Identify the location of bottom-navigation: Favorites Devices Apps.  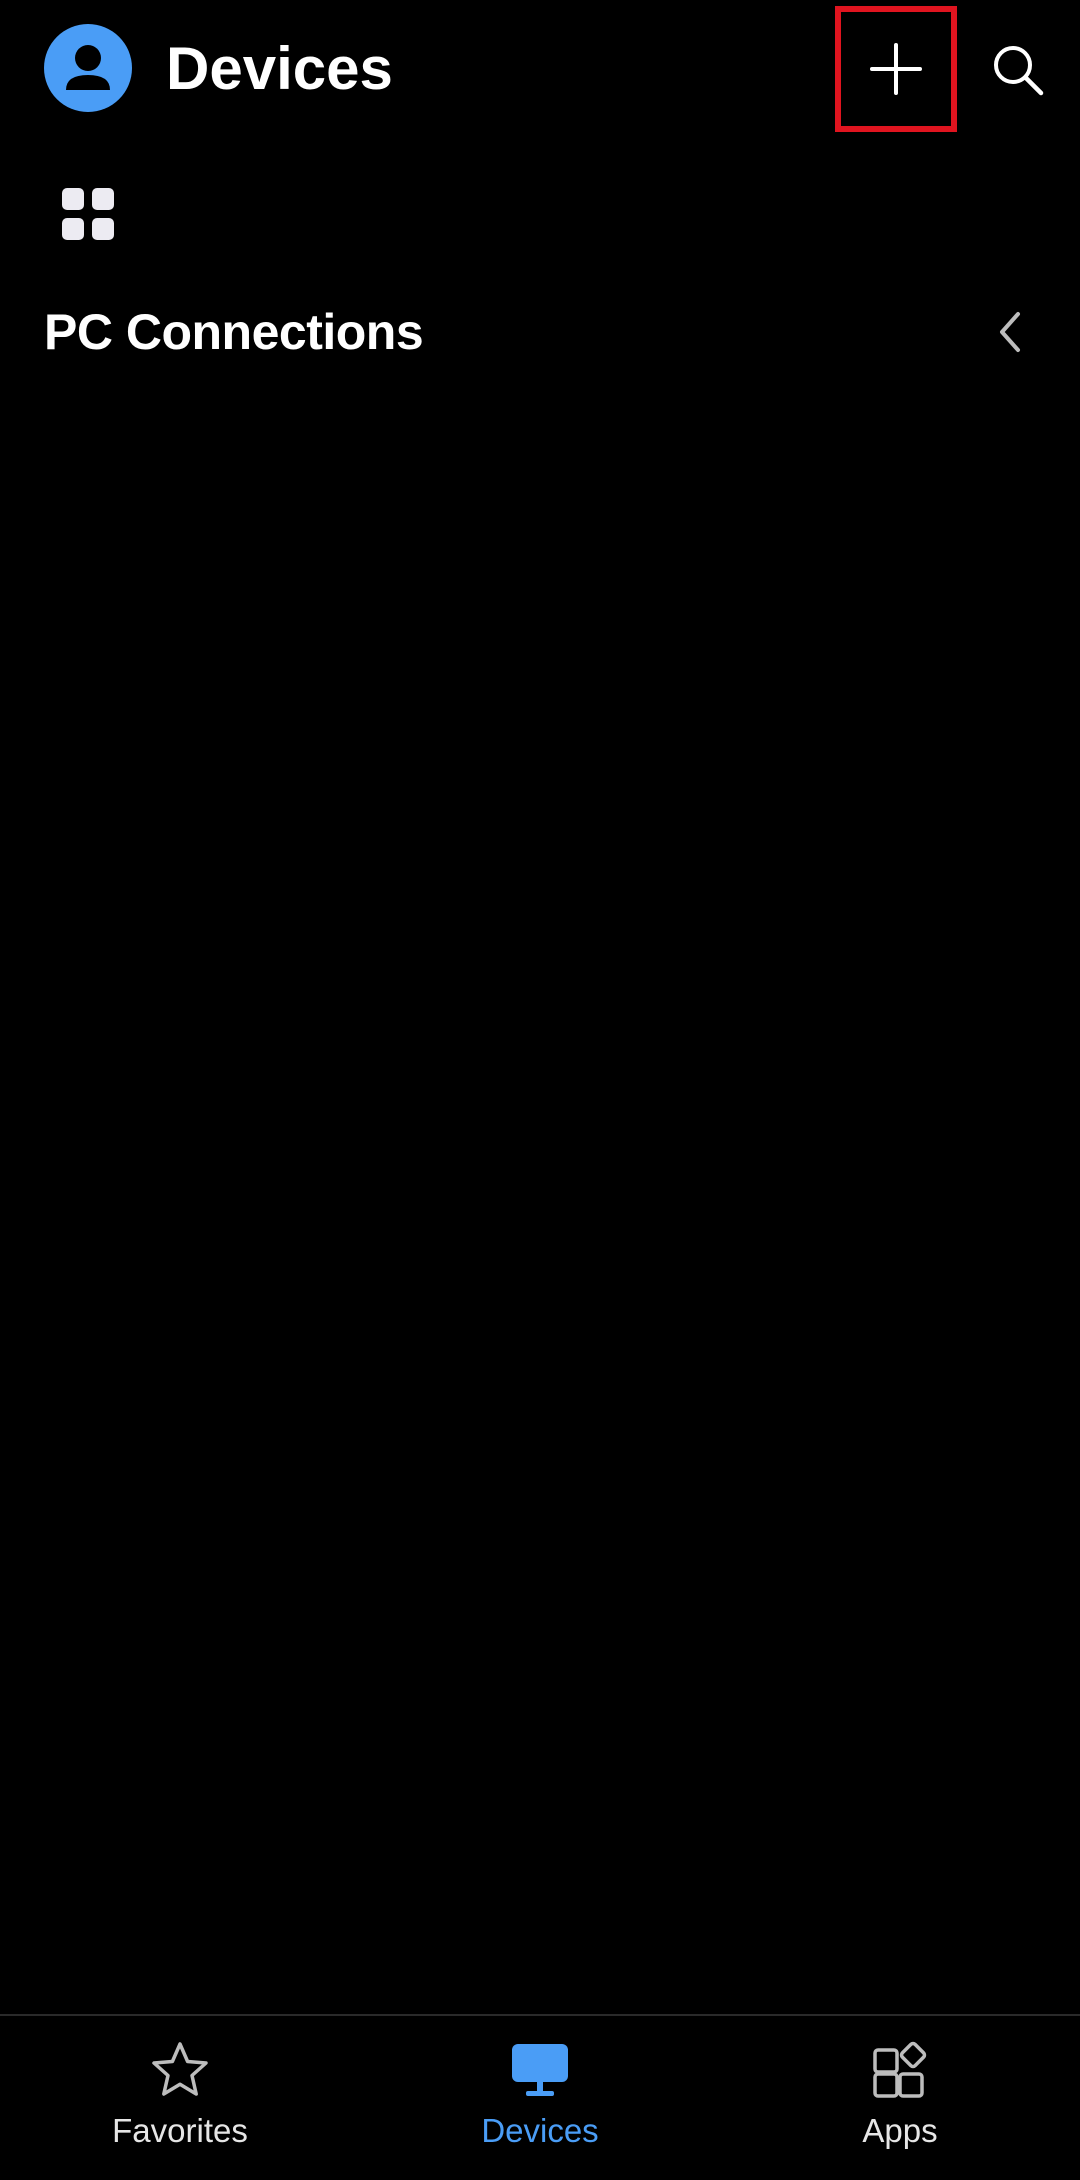
(540, 2097).